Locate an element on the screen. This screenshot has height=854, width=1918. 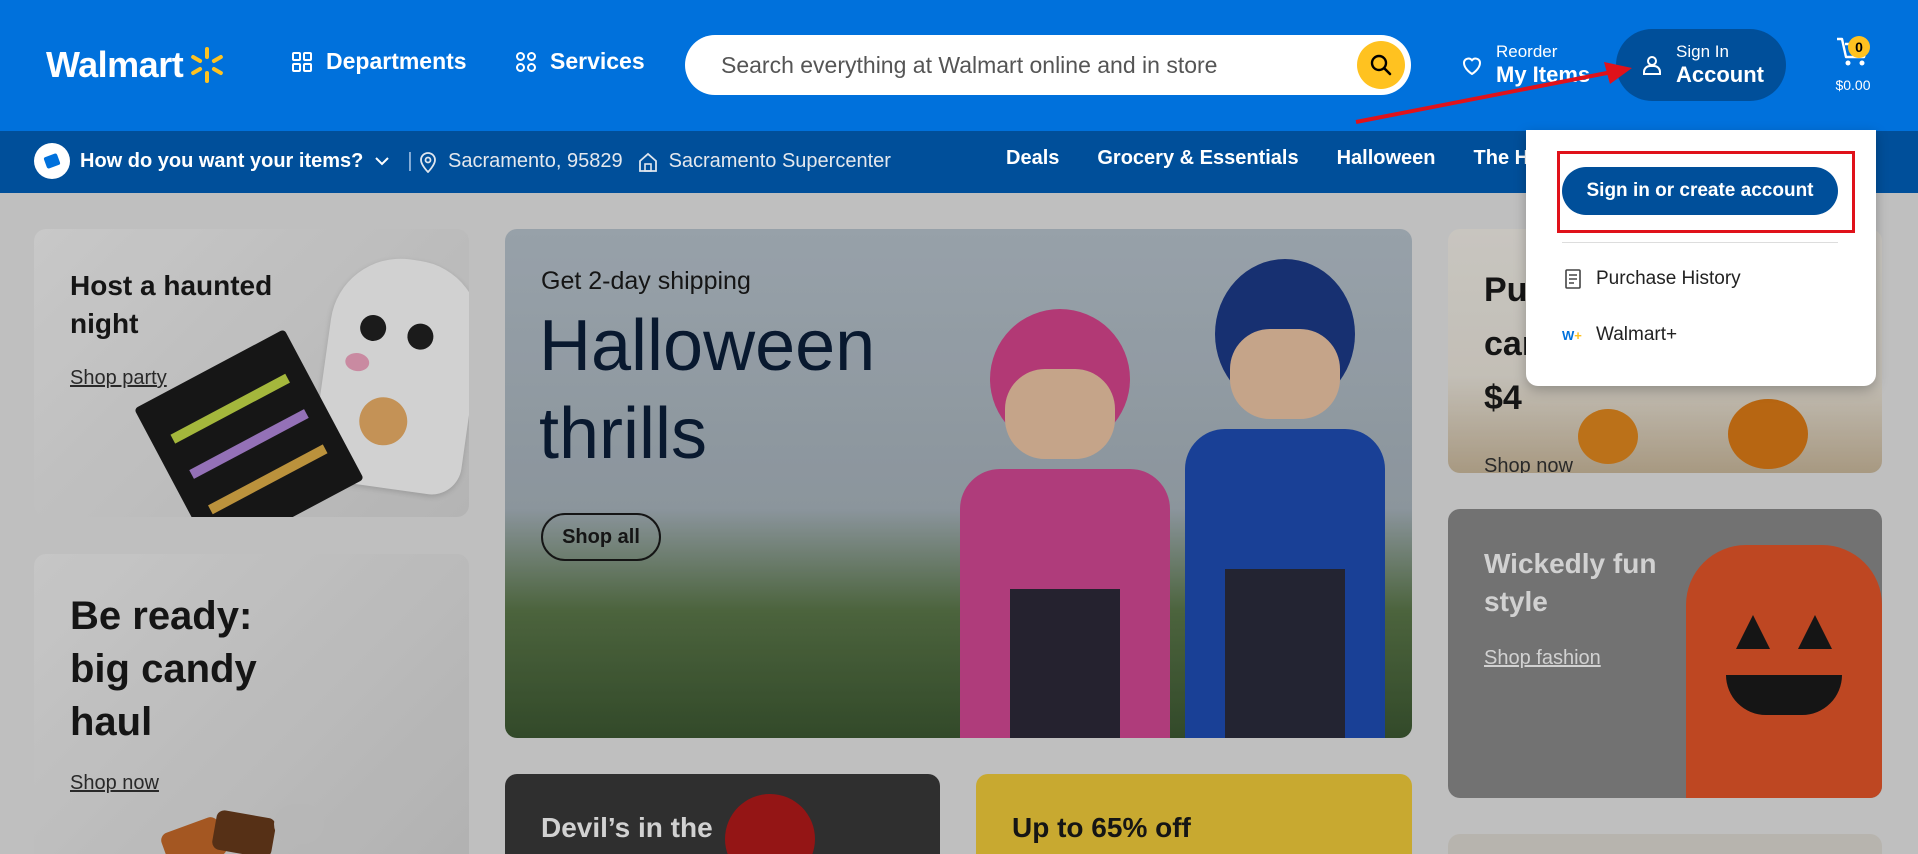
logo-text: Walmart is located at coordinates (115, 64).